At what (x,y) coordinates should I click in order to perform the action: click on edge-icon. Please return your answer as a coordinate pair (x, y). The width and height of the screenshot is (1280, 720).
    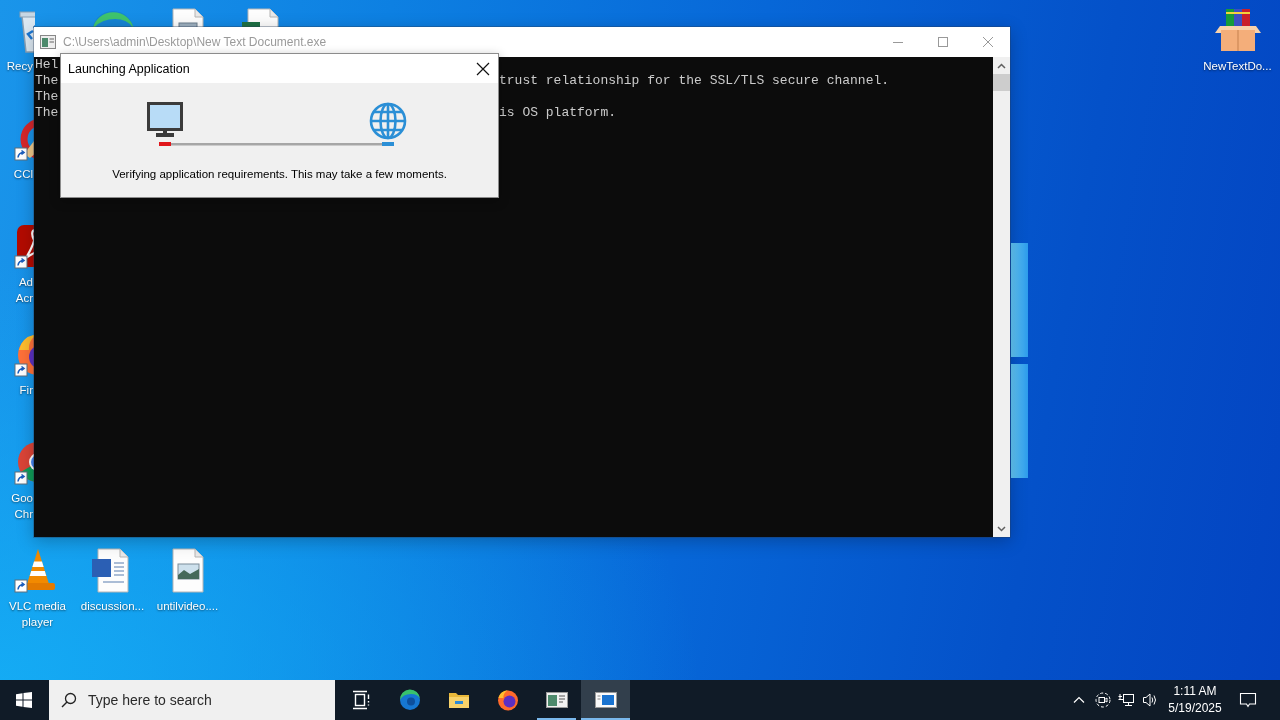
    Looking at the image, I should click on (409, 700).